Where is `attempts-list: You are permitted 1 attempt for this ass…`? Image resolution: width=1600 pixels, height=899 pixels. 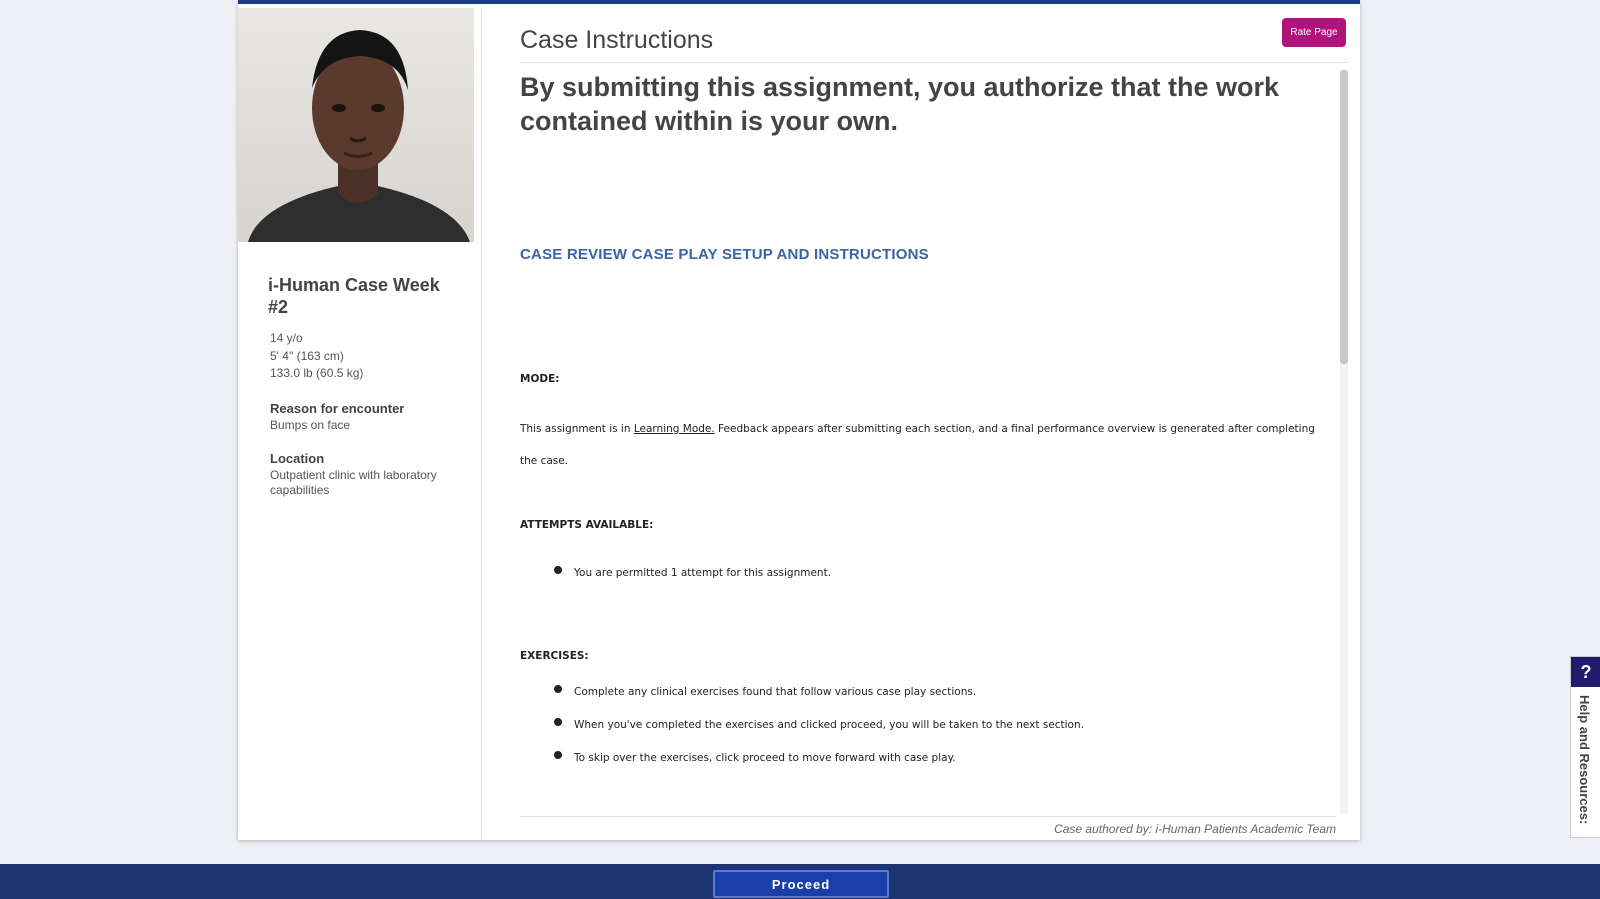 attempts-list: You are permitted 1 attempt for this ass… is located at coordinates (941, 583).